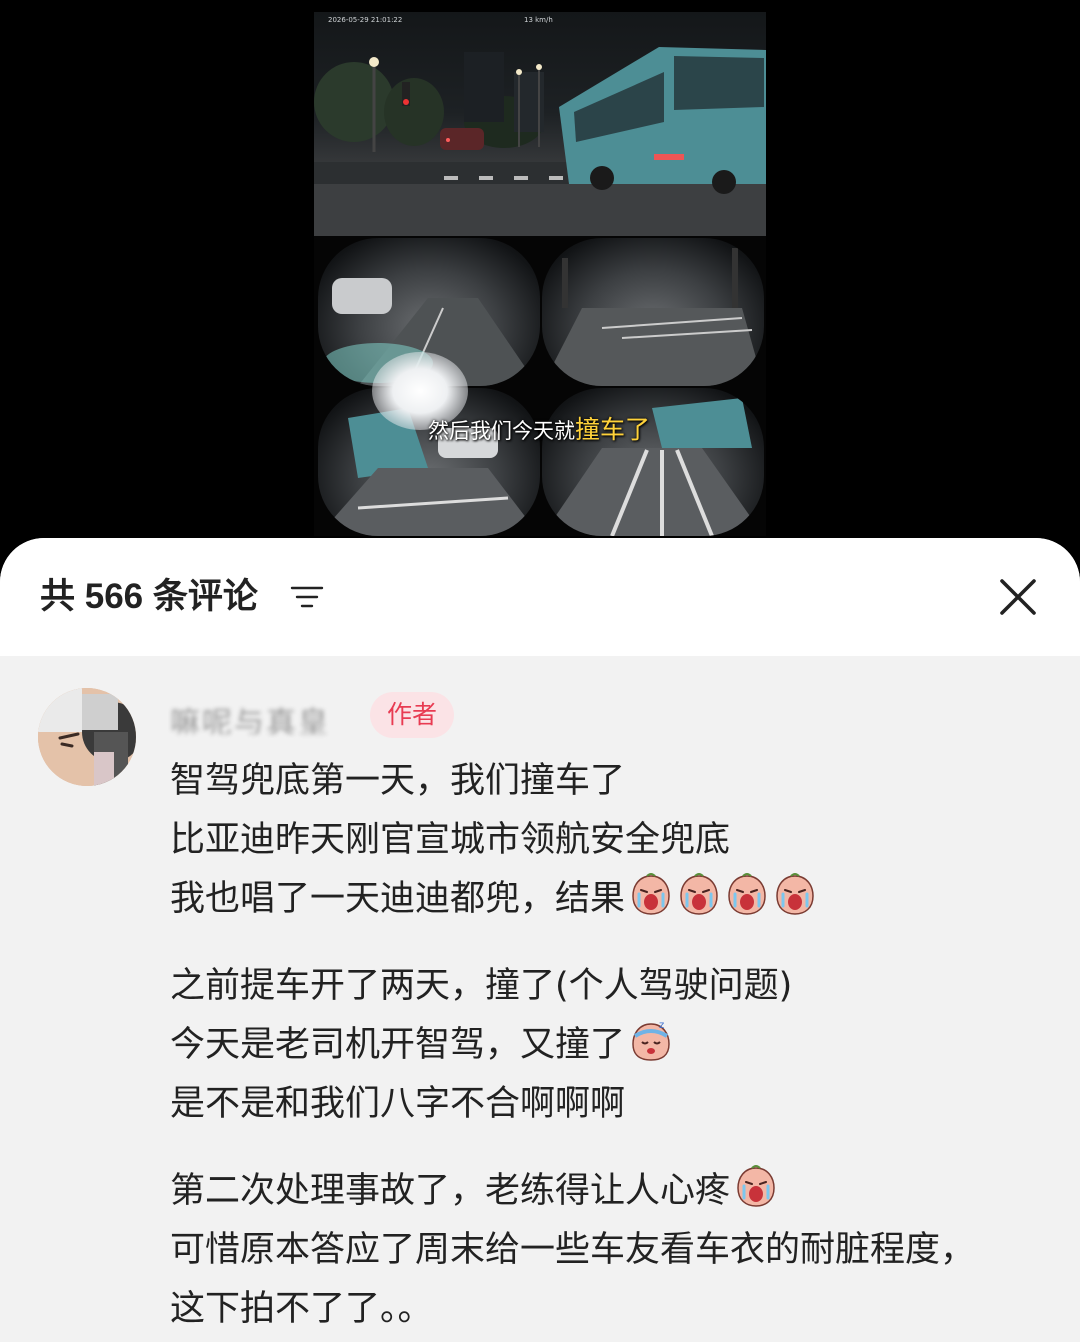 The image size is (1080, 1342). Describe the element at coordinates (540, 141) in the screenshot. I see `dashcam-scene` at that location.